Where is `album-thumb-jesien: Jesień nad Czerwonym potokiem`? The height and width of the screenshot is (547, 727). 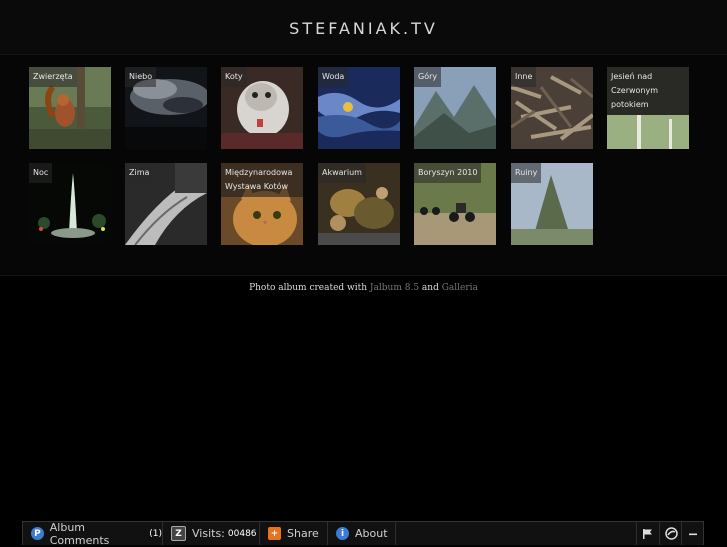
album-thumb-jesien: Jesień nad Czerwonym potokiem is located at coordinates (648, 108).